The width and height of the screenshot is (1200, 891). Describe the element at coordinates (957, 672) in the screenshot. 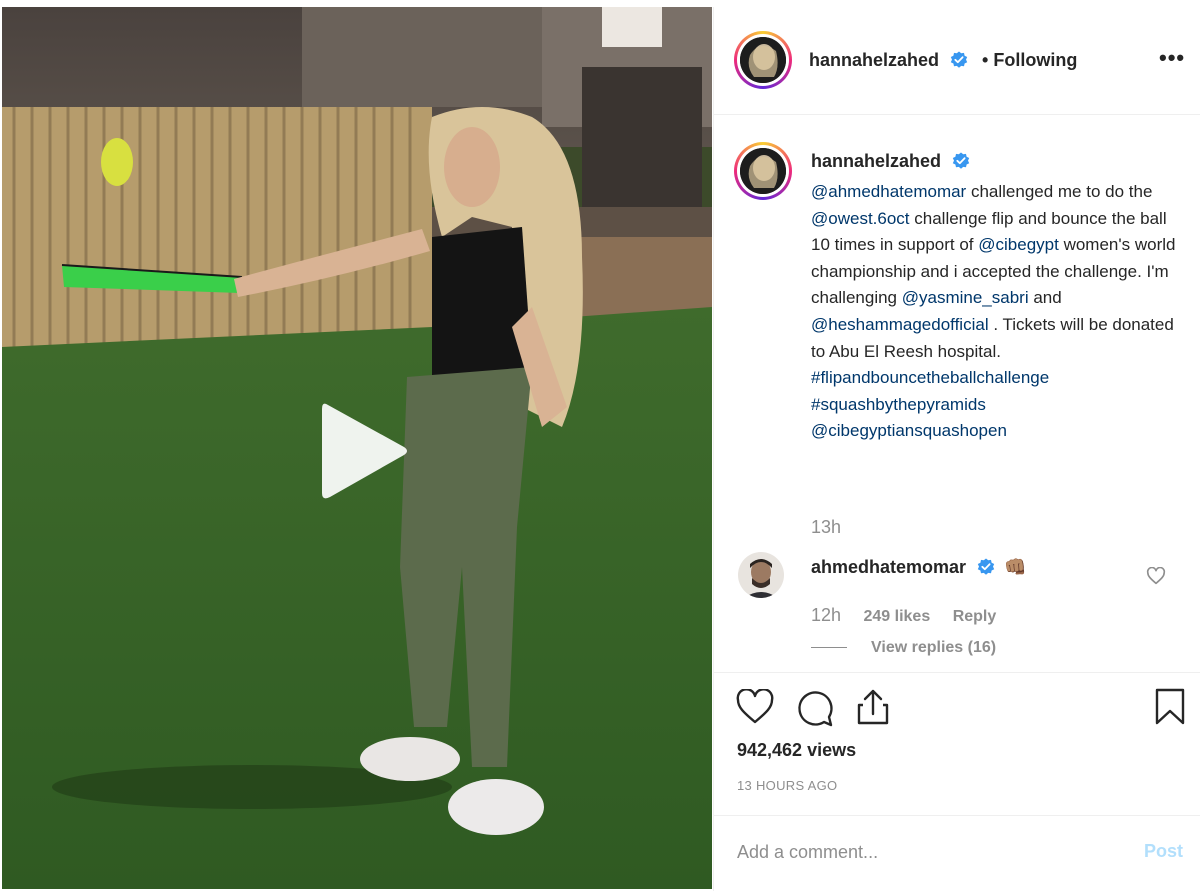

I see `actions-divider` at that location.